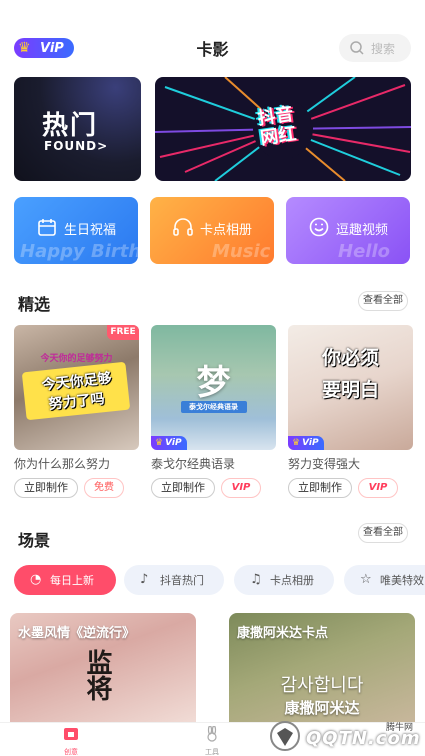  Describe the element at coordinates (285, 736) in the screenshot. I see `watermark-emblem` at that location.